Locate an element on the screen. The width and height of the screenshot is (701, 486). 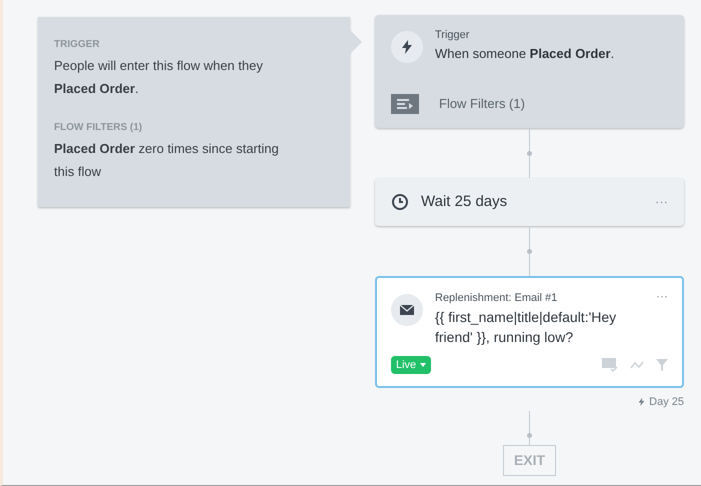
email-card: Replenishment: Email #1 ··· {{ first_name|title|default:'Hey friend' }}, running low? Live is located at coordinates (529, 332).